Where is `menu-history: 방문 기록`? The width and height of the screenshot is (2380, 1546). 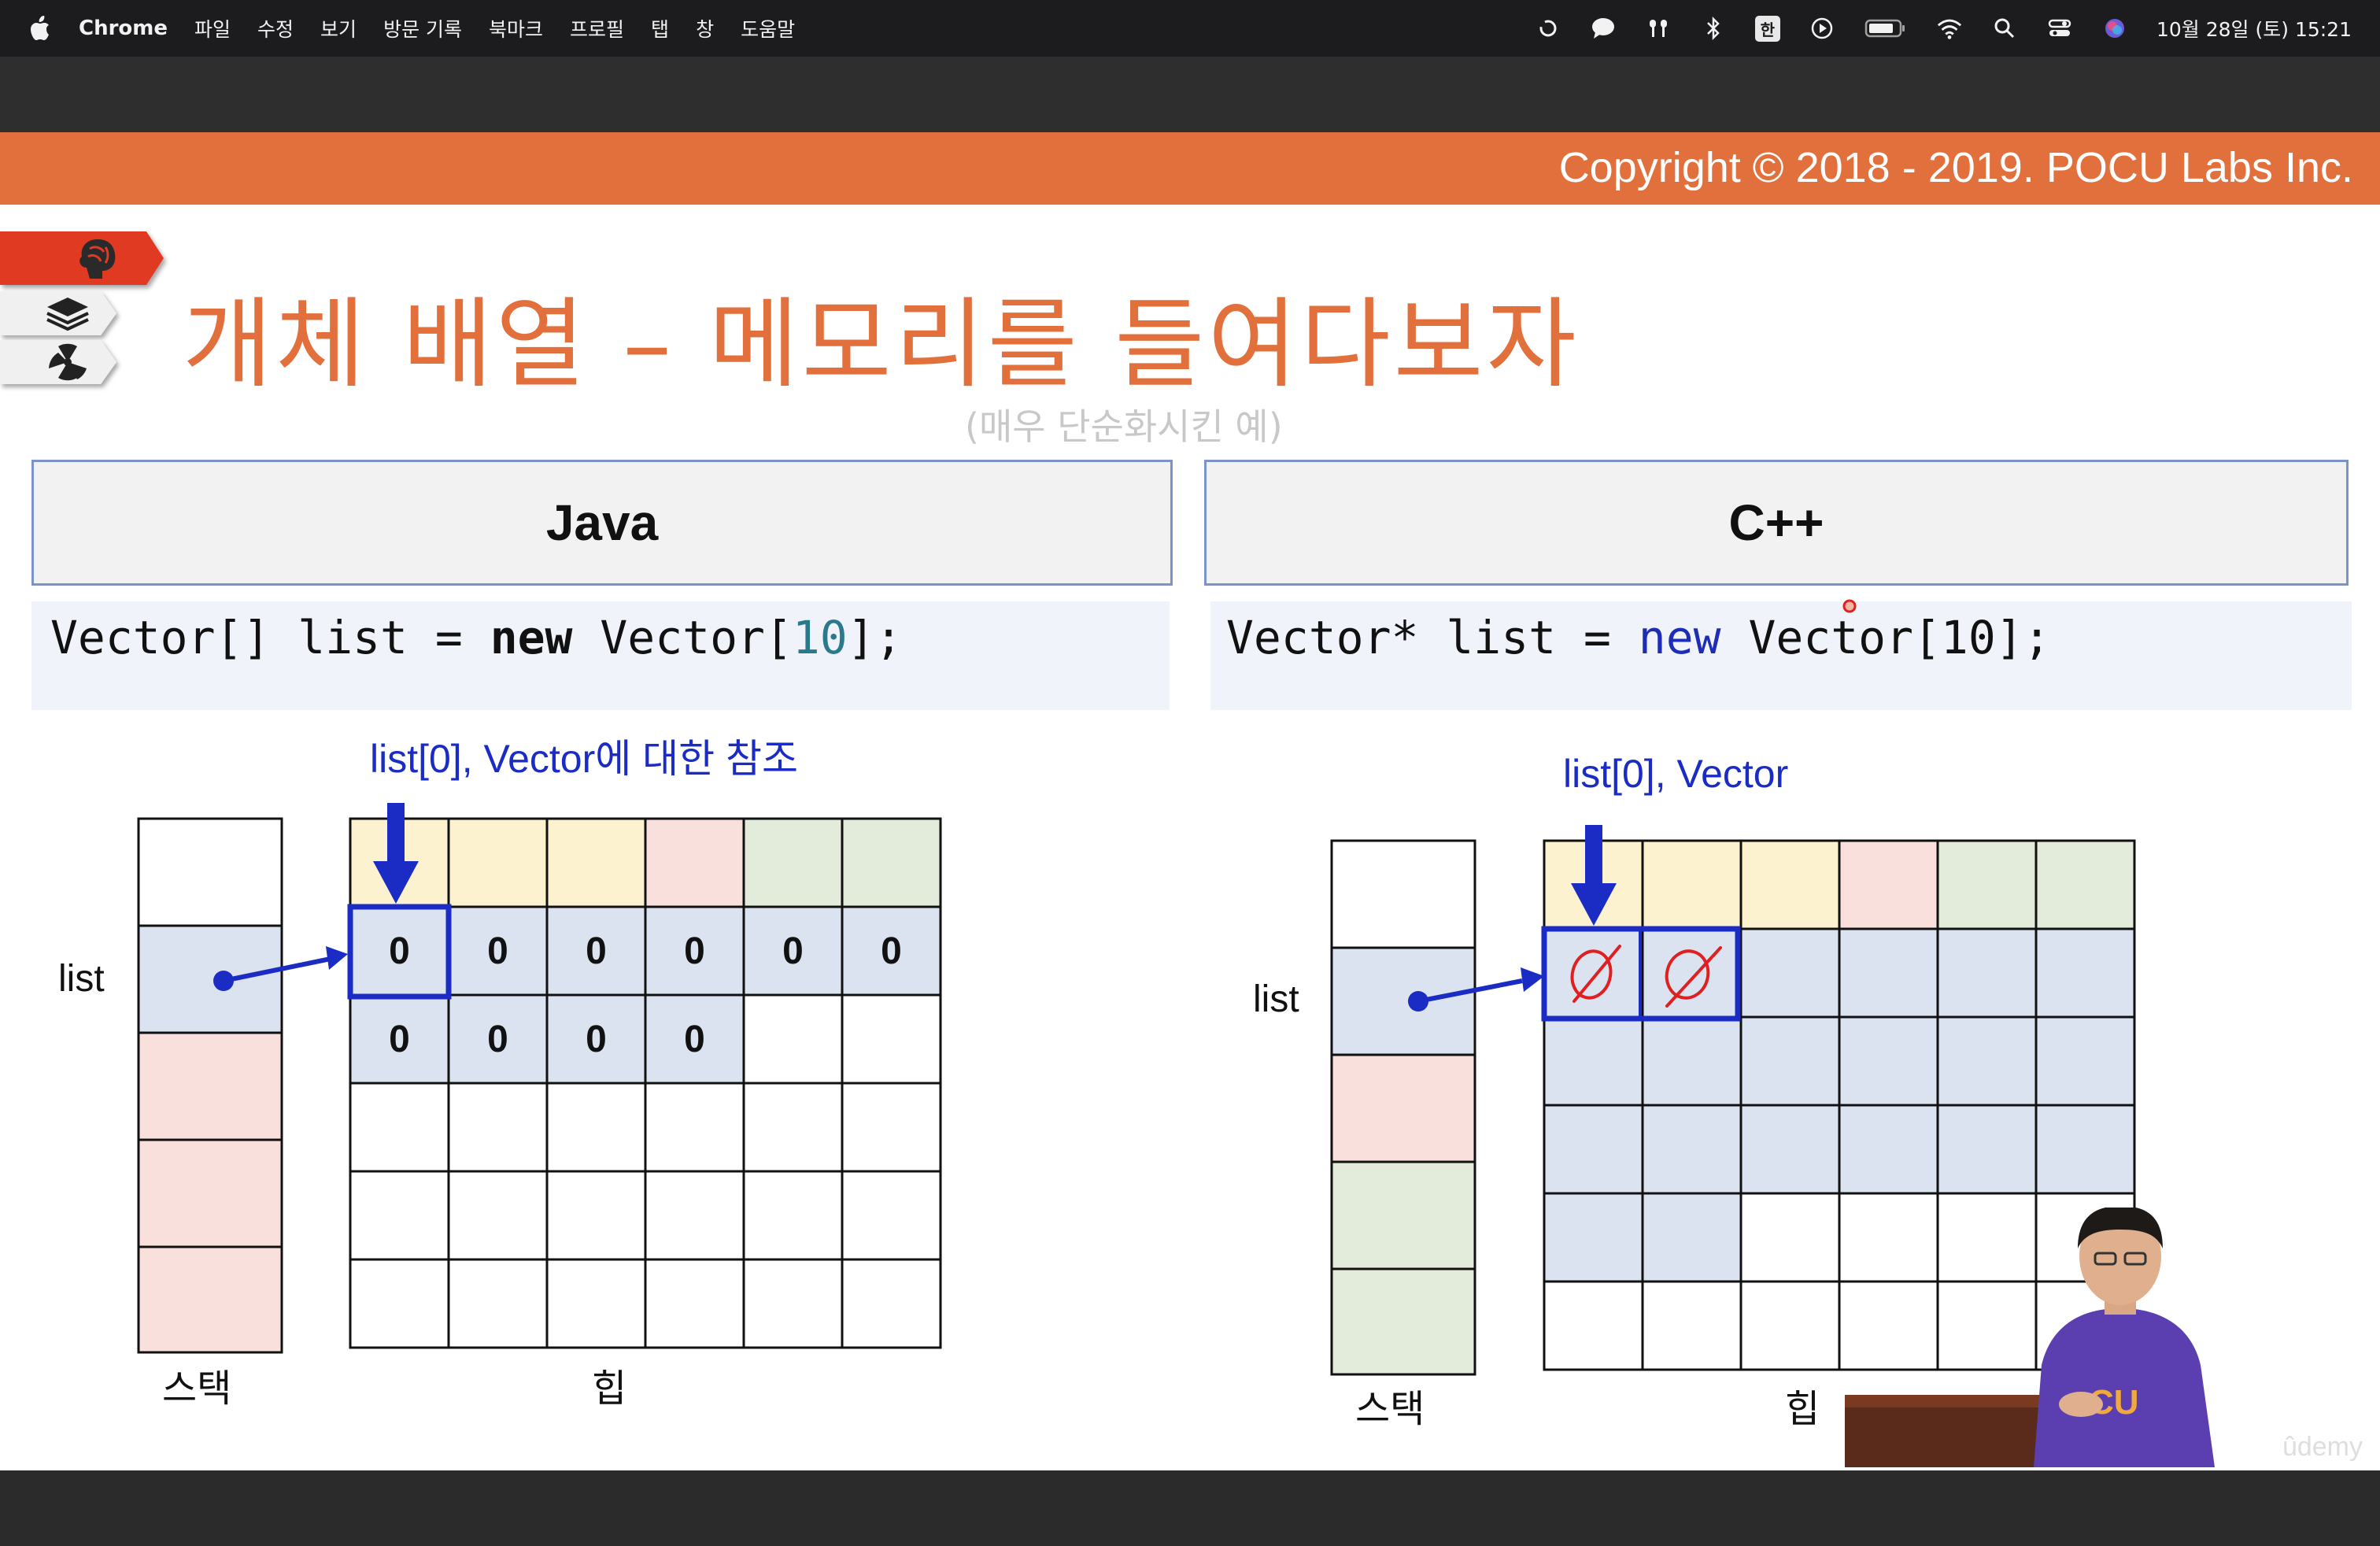 menu-history: 방문 기록 is located at coordinates (422, 28).